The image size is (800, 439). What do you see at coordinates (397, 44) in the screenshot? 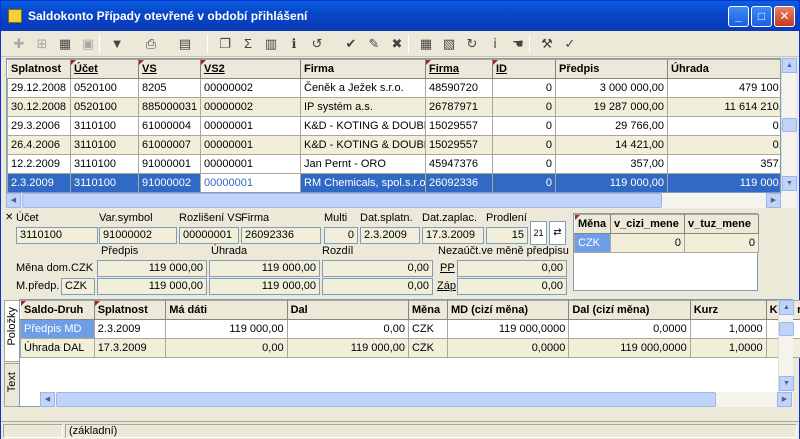
I see `cancel-icon: ✖` at bounding box center [397, 44].